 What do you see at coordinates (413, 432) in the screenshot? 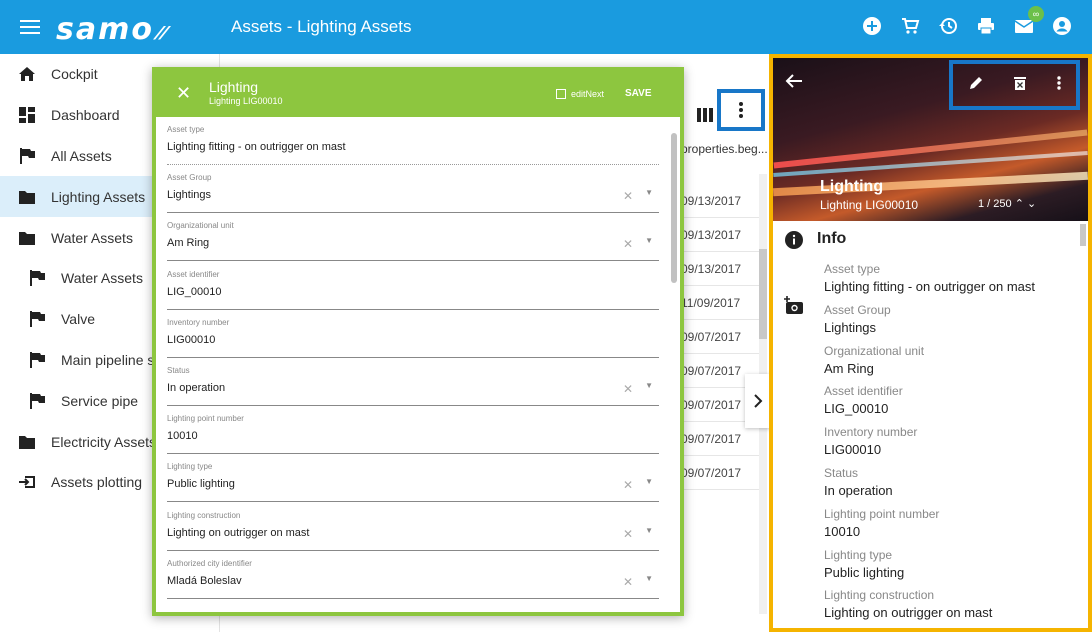
I see `input-lighting-point-number: Lighting point number 10010` at bounding box center [413, 432].